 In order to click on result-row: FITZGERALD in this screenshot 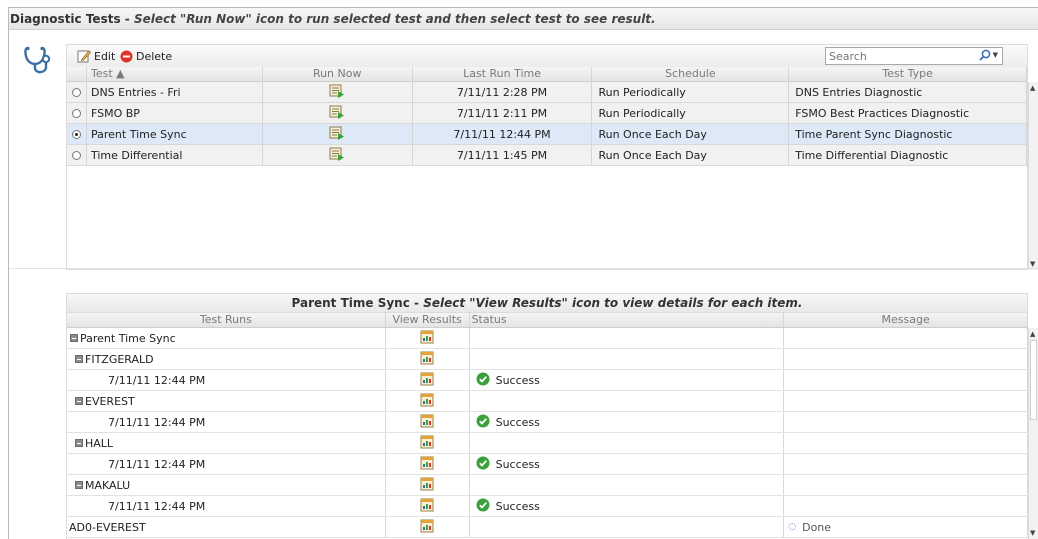, I will do `click(547, 359)`.